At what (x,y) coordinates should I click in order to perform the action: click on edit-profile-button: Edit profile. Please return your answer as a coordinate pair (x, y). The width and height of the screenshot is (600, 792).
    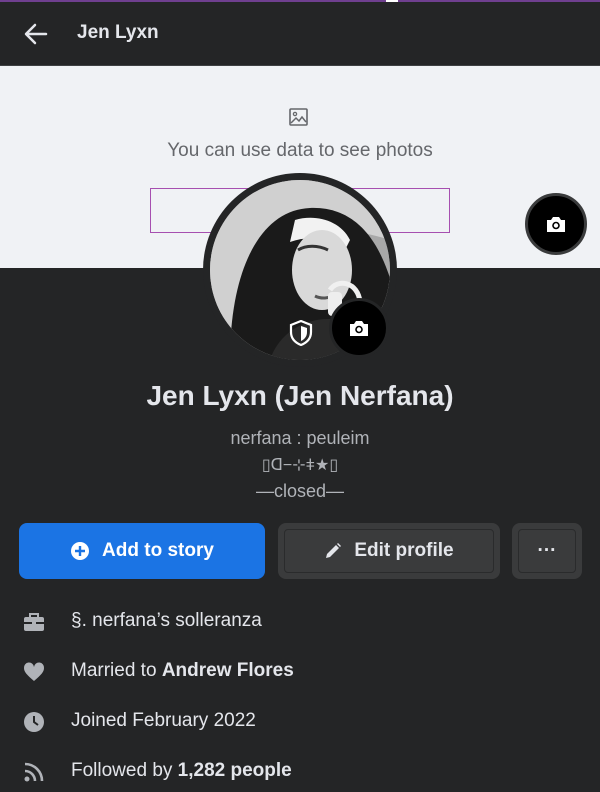
    Looking at the image, I should click on (389, 551).